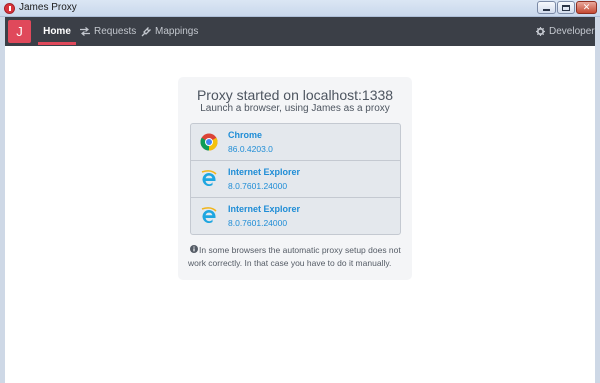 The height and width of the screenshot is (383, 600). I want to click on browser-name: Chrome, so click(245, 135).